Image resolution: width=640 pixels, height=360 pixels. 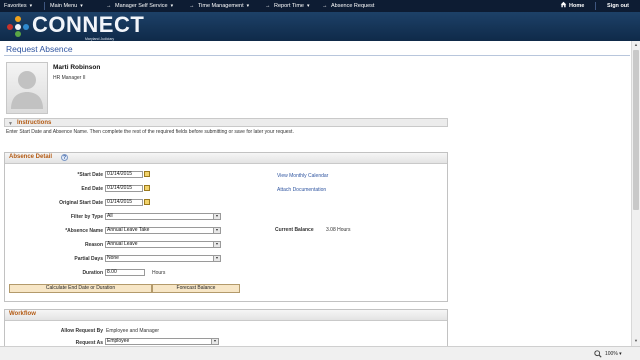 I want to click on logo-wordmark: CONNECT, so click(x=88, y=24).